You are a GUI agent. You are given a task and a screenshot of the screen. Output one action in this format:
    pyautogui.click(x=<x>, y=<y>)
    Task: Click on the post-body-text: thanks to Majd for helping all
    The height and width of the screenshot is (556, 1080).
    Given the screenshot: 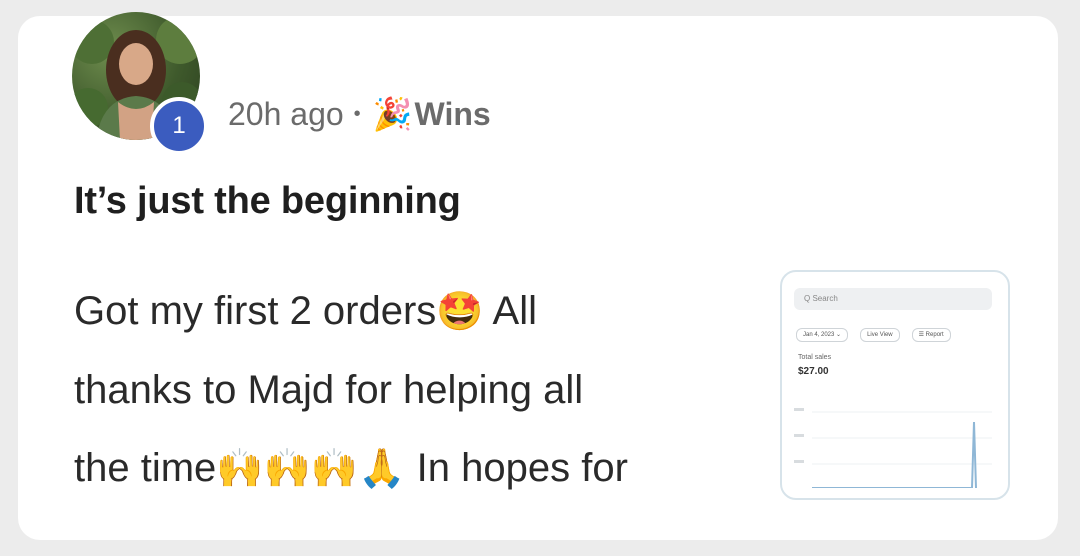 What is the action you would take?
    pyautogui.click(x=329, y=390)
    